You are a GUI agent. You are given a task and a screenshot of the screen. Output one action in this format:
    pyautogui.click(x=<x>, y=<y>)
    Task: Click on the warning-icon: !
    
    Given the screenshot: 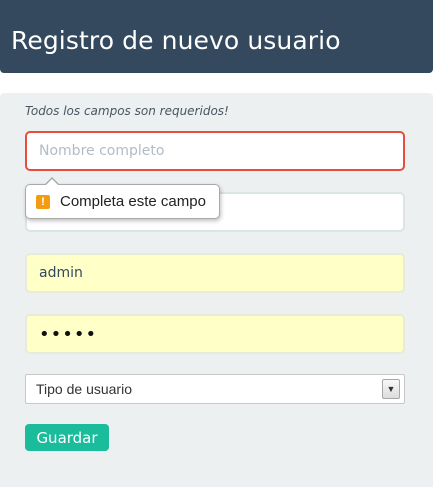 What is the action you would take?
    pyautogui.click(x=43, y=201)
    